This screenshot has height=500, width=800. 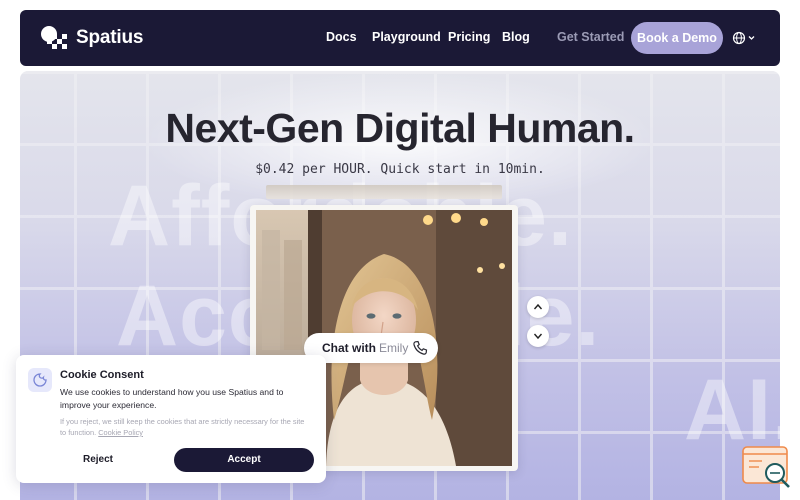 I want to click on brand-logo: Spatius, so click(x=100, y=38).